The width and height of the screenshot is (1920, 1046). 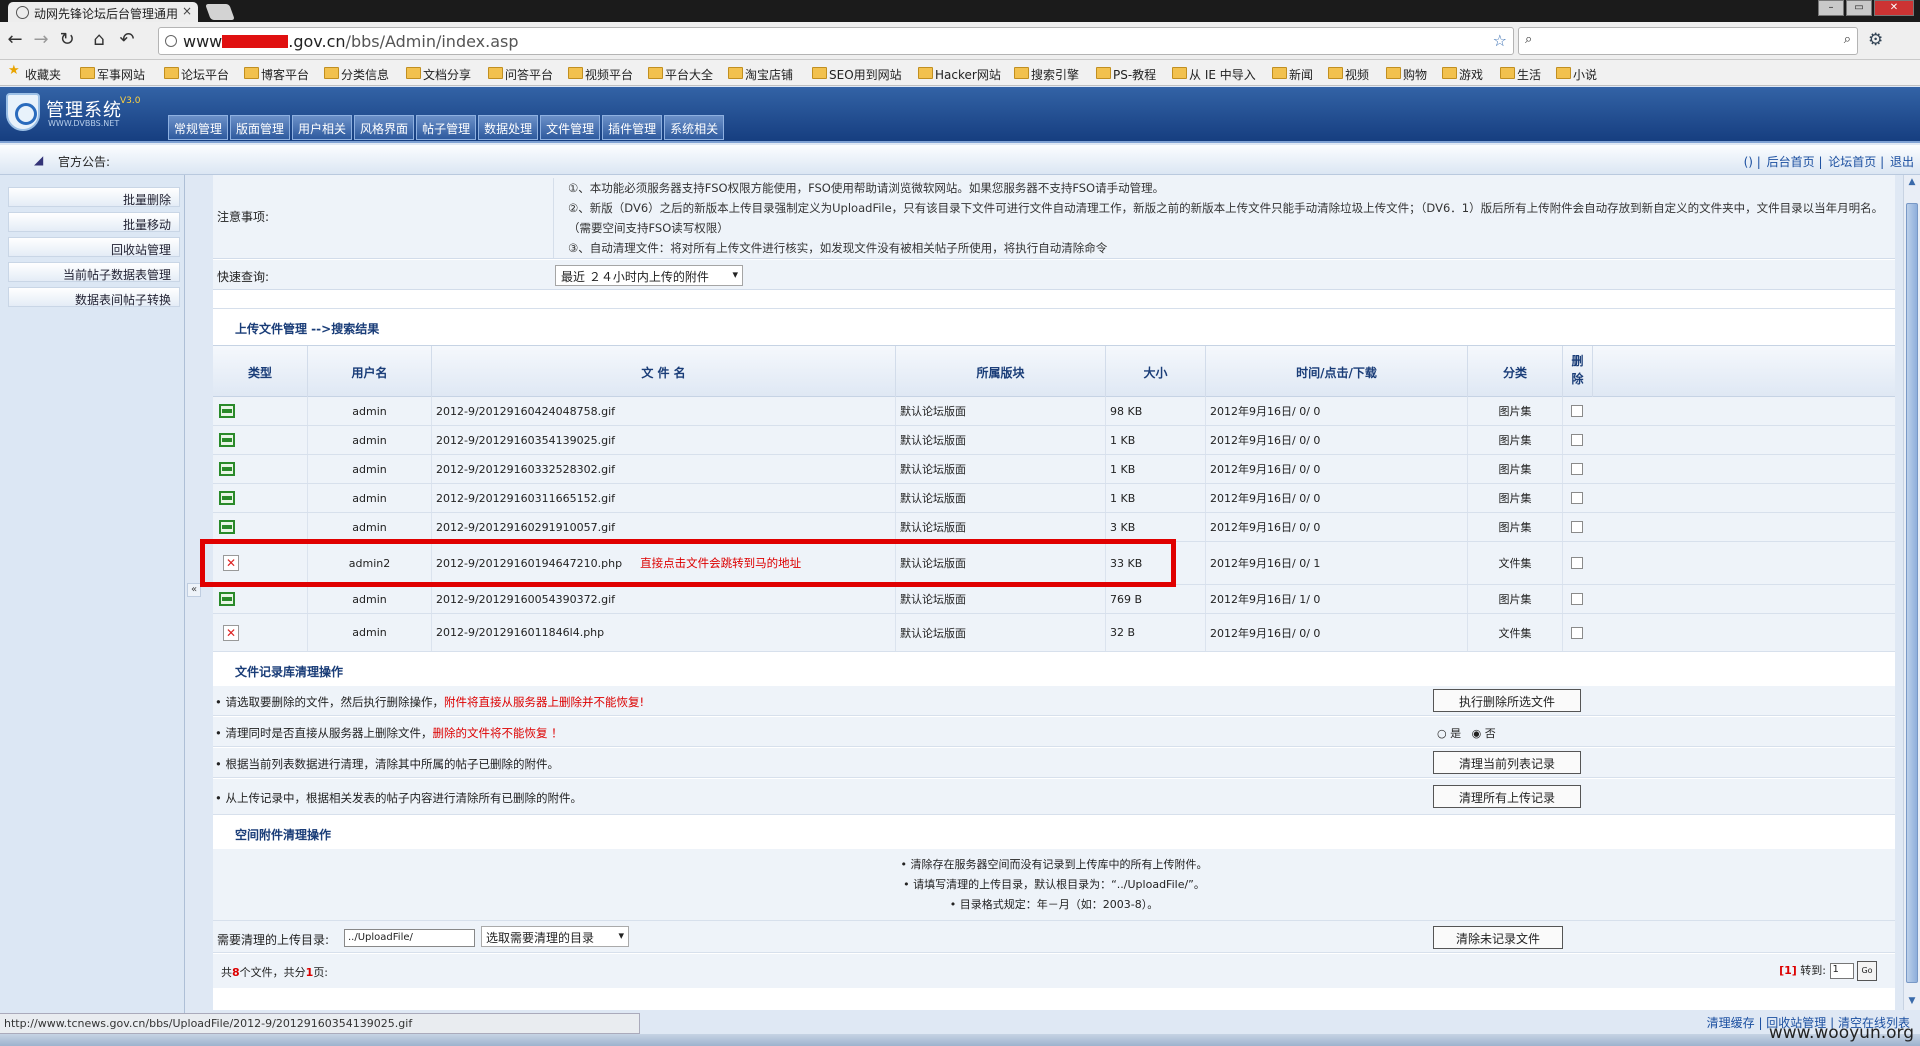 What do you see at coordinates (1406, 74) in the screenshot?
I see `bookmark-item: 购物` at bounding box center [1406, 74].